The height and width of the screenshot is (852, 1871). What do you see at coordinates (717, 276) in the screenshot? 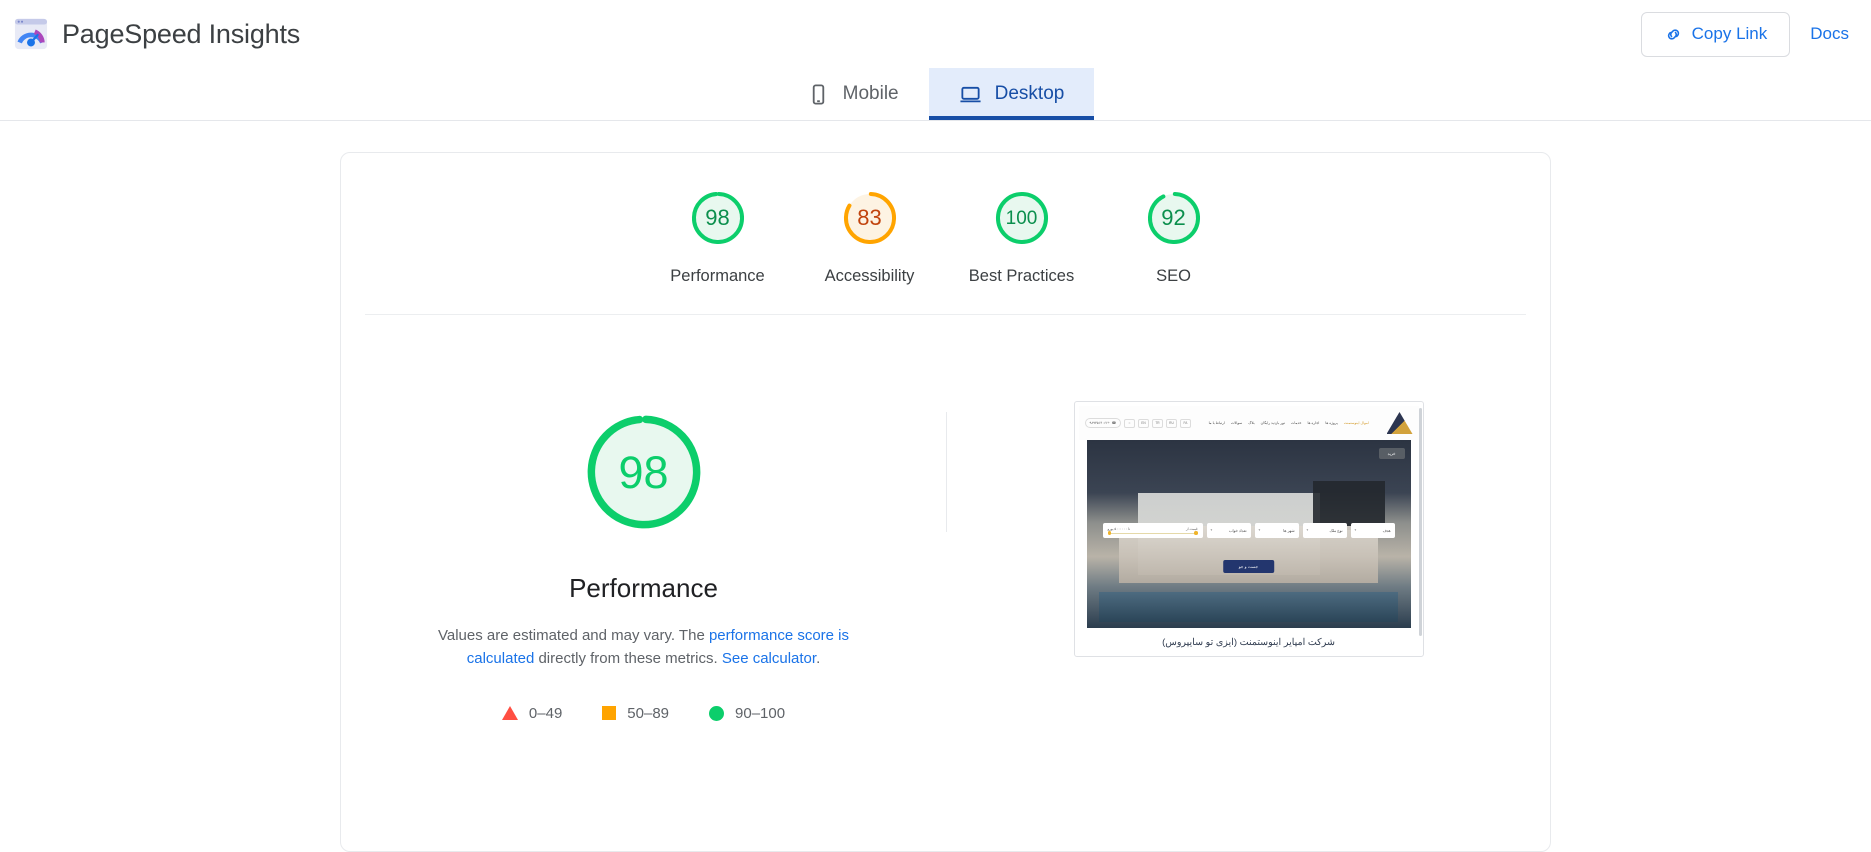
I see `gauge-label: Performance` at bounding box center [717, 276].